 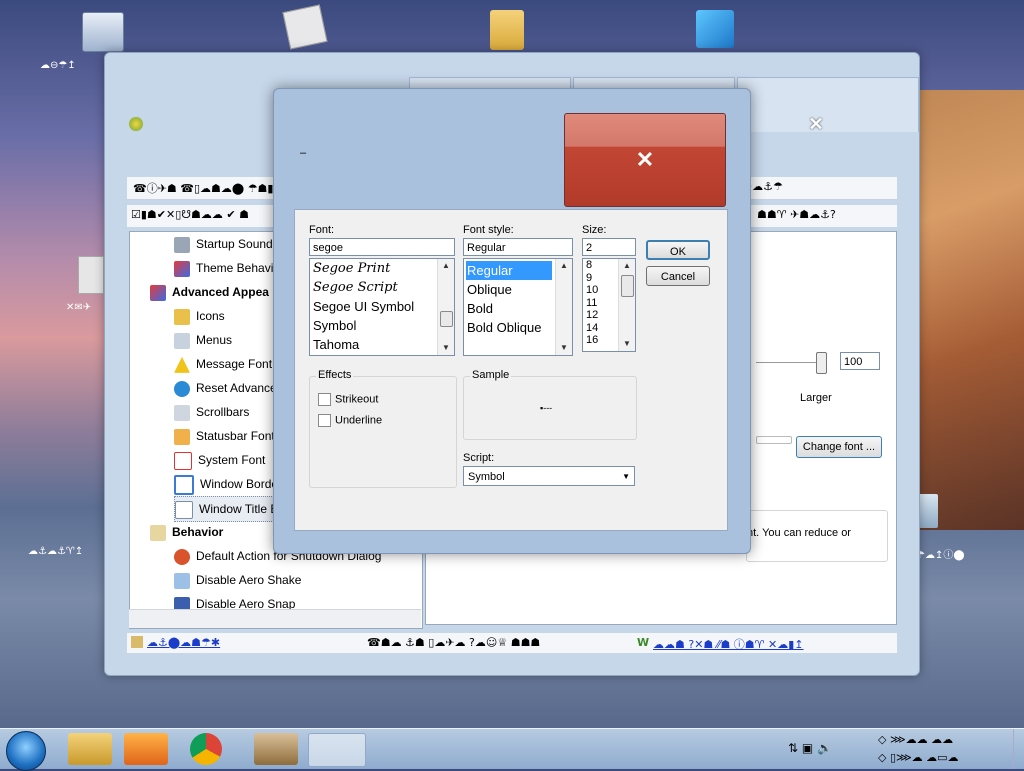 What do you see at coordinates (359, 420) in the screenshot?
I see `underline-label: Underline` at bounding box center [359, 420].